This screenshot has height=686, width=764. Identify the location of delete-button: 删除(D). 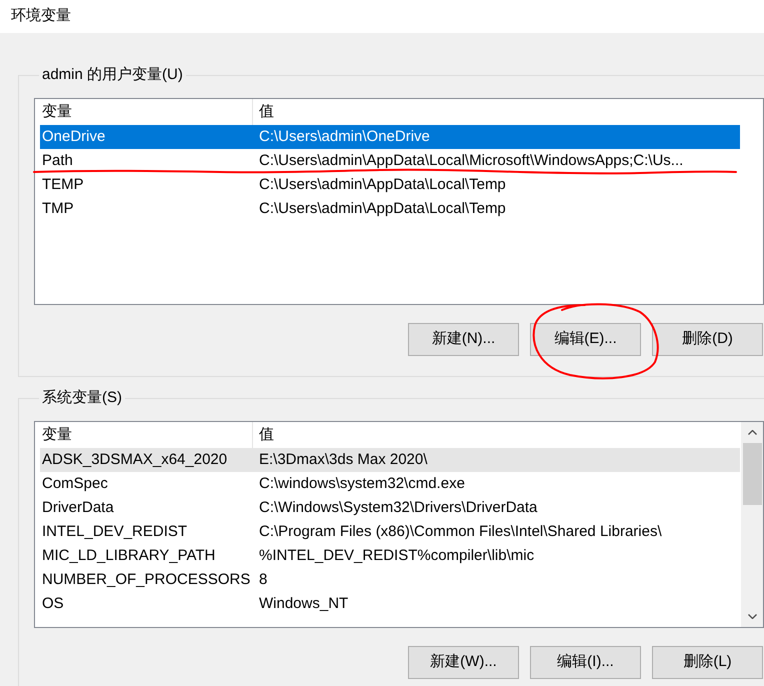
(707, 339).